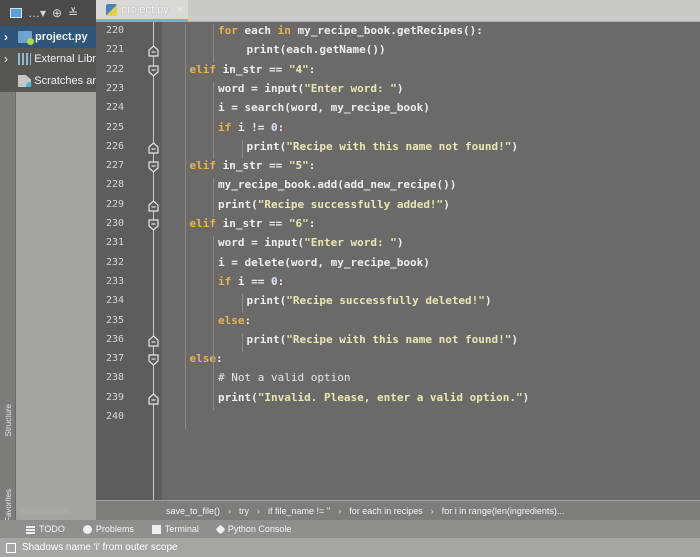  What do you see at coordinates (115, 262) in the screenshot?
I see `line-number: 232` at bounding box center [115, 262].